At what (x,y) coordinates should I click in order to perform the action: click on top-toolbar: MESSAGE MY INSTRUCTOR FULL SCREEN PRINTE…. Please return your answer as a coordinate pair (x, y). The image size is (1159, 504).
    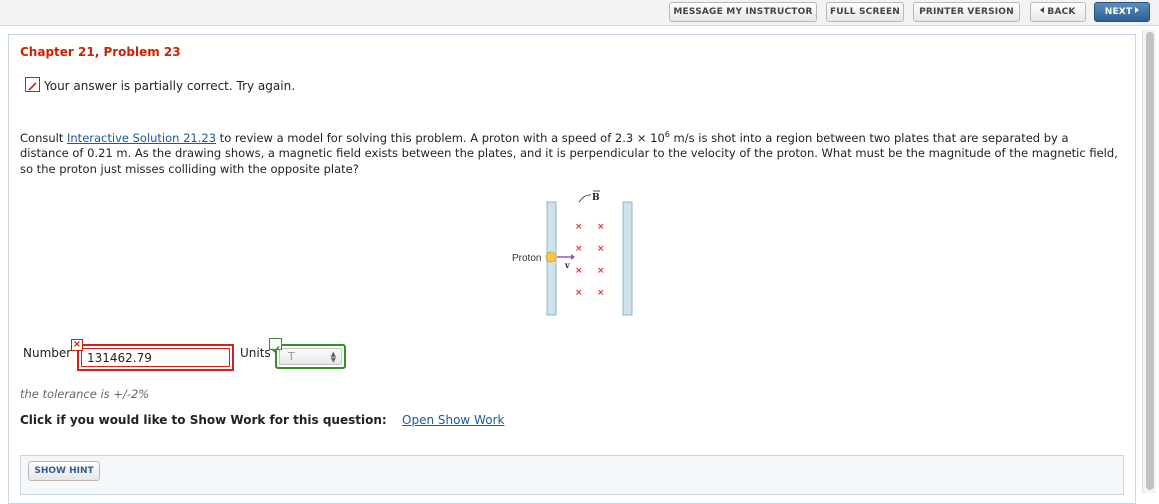
    Looking at the image, I should click on (579, 13).